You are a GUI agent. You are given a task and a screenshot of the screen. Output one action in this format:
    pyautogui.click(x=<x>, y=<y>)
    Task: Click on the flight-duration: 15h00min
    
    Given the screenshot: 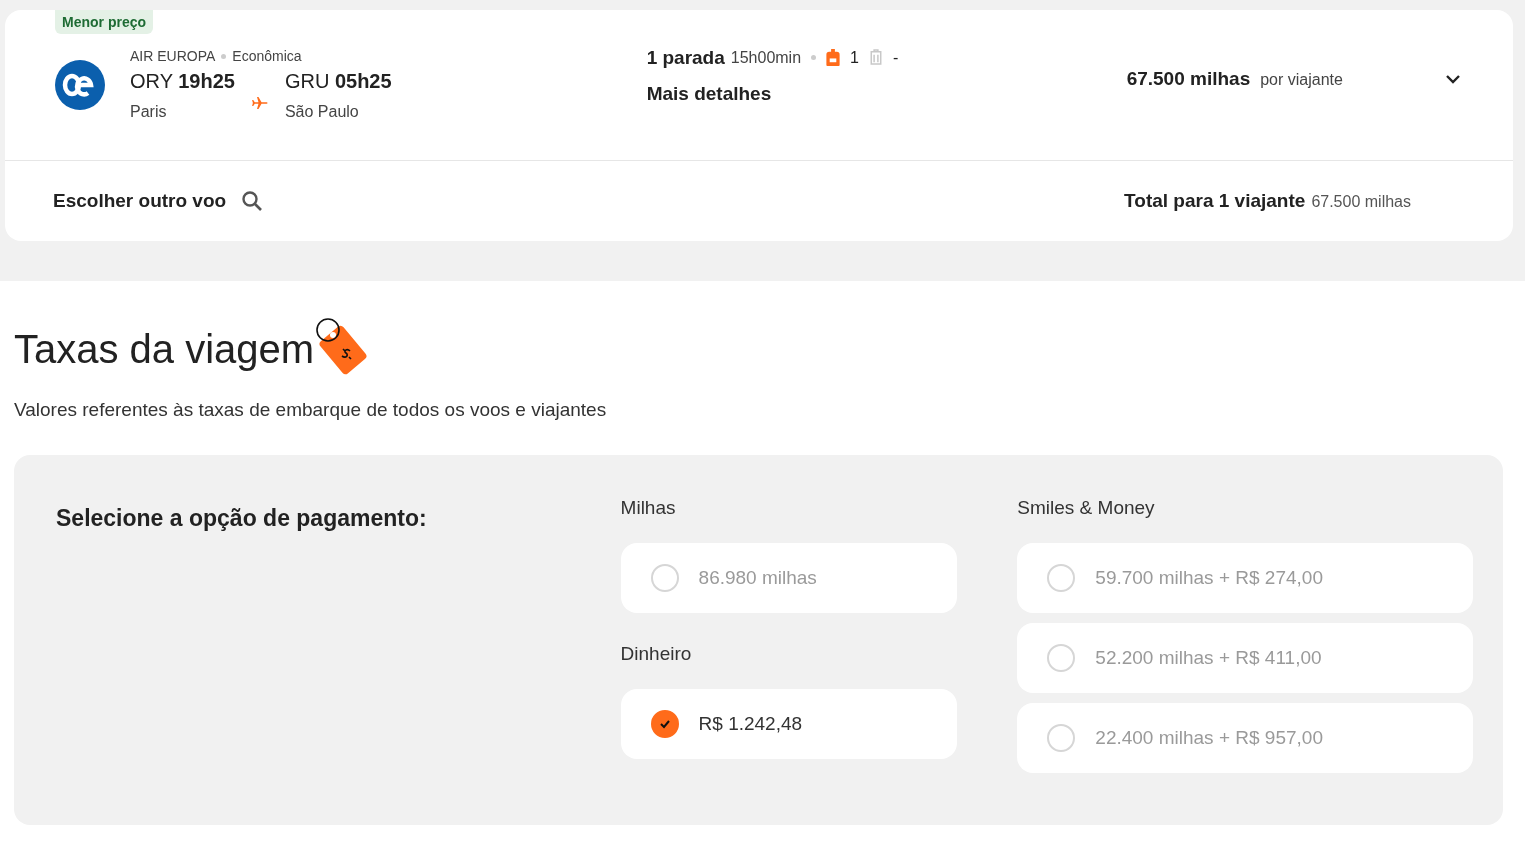 What is the action you would take?
    pyautogui.click(x=766, y=57)
    